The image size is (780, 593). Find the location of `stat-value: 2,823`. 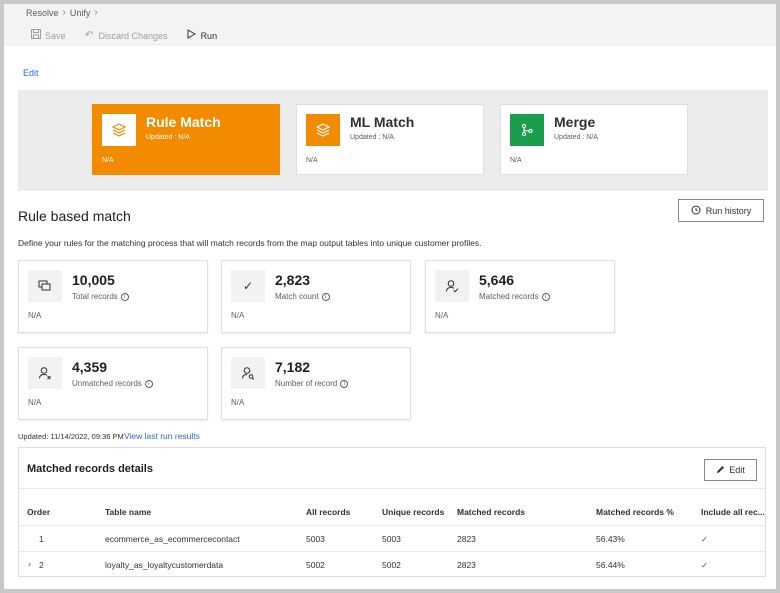

stat-value: 2,823 is located at coordinates (293, 280).